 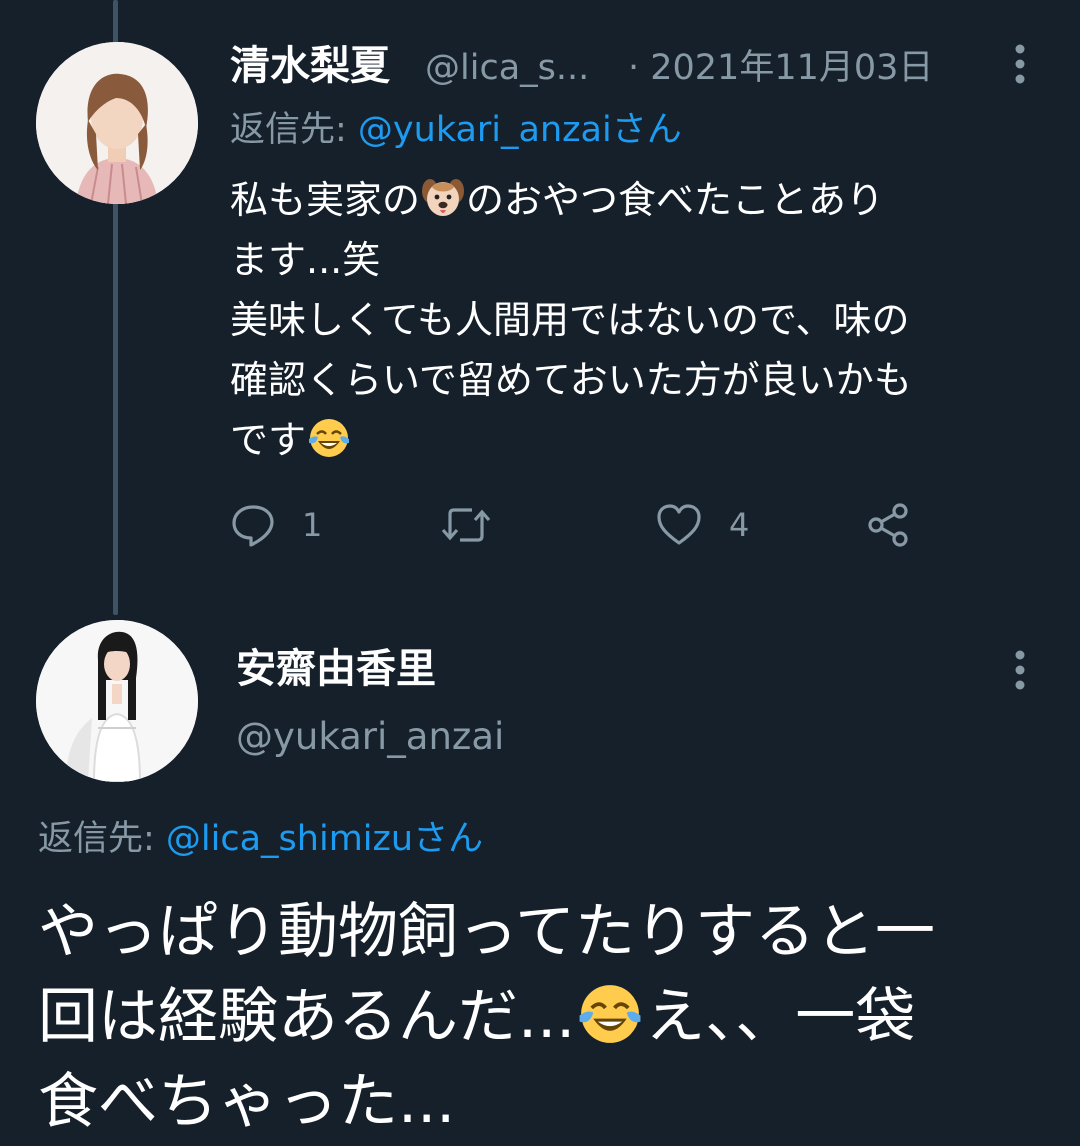 I want to click on reply-button: 1, so click(x=276, y=525).